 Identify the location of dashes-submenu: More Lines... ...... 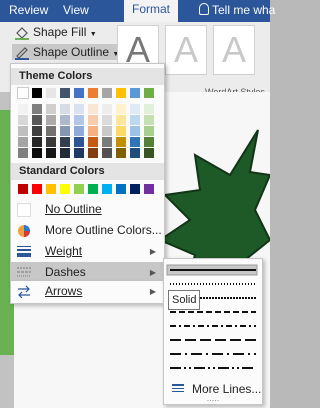
(213, 331).